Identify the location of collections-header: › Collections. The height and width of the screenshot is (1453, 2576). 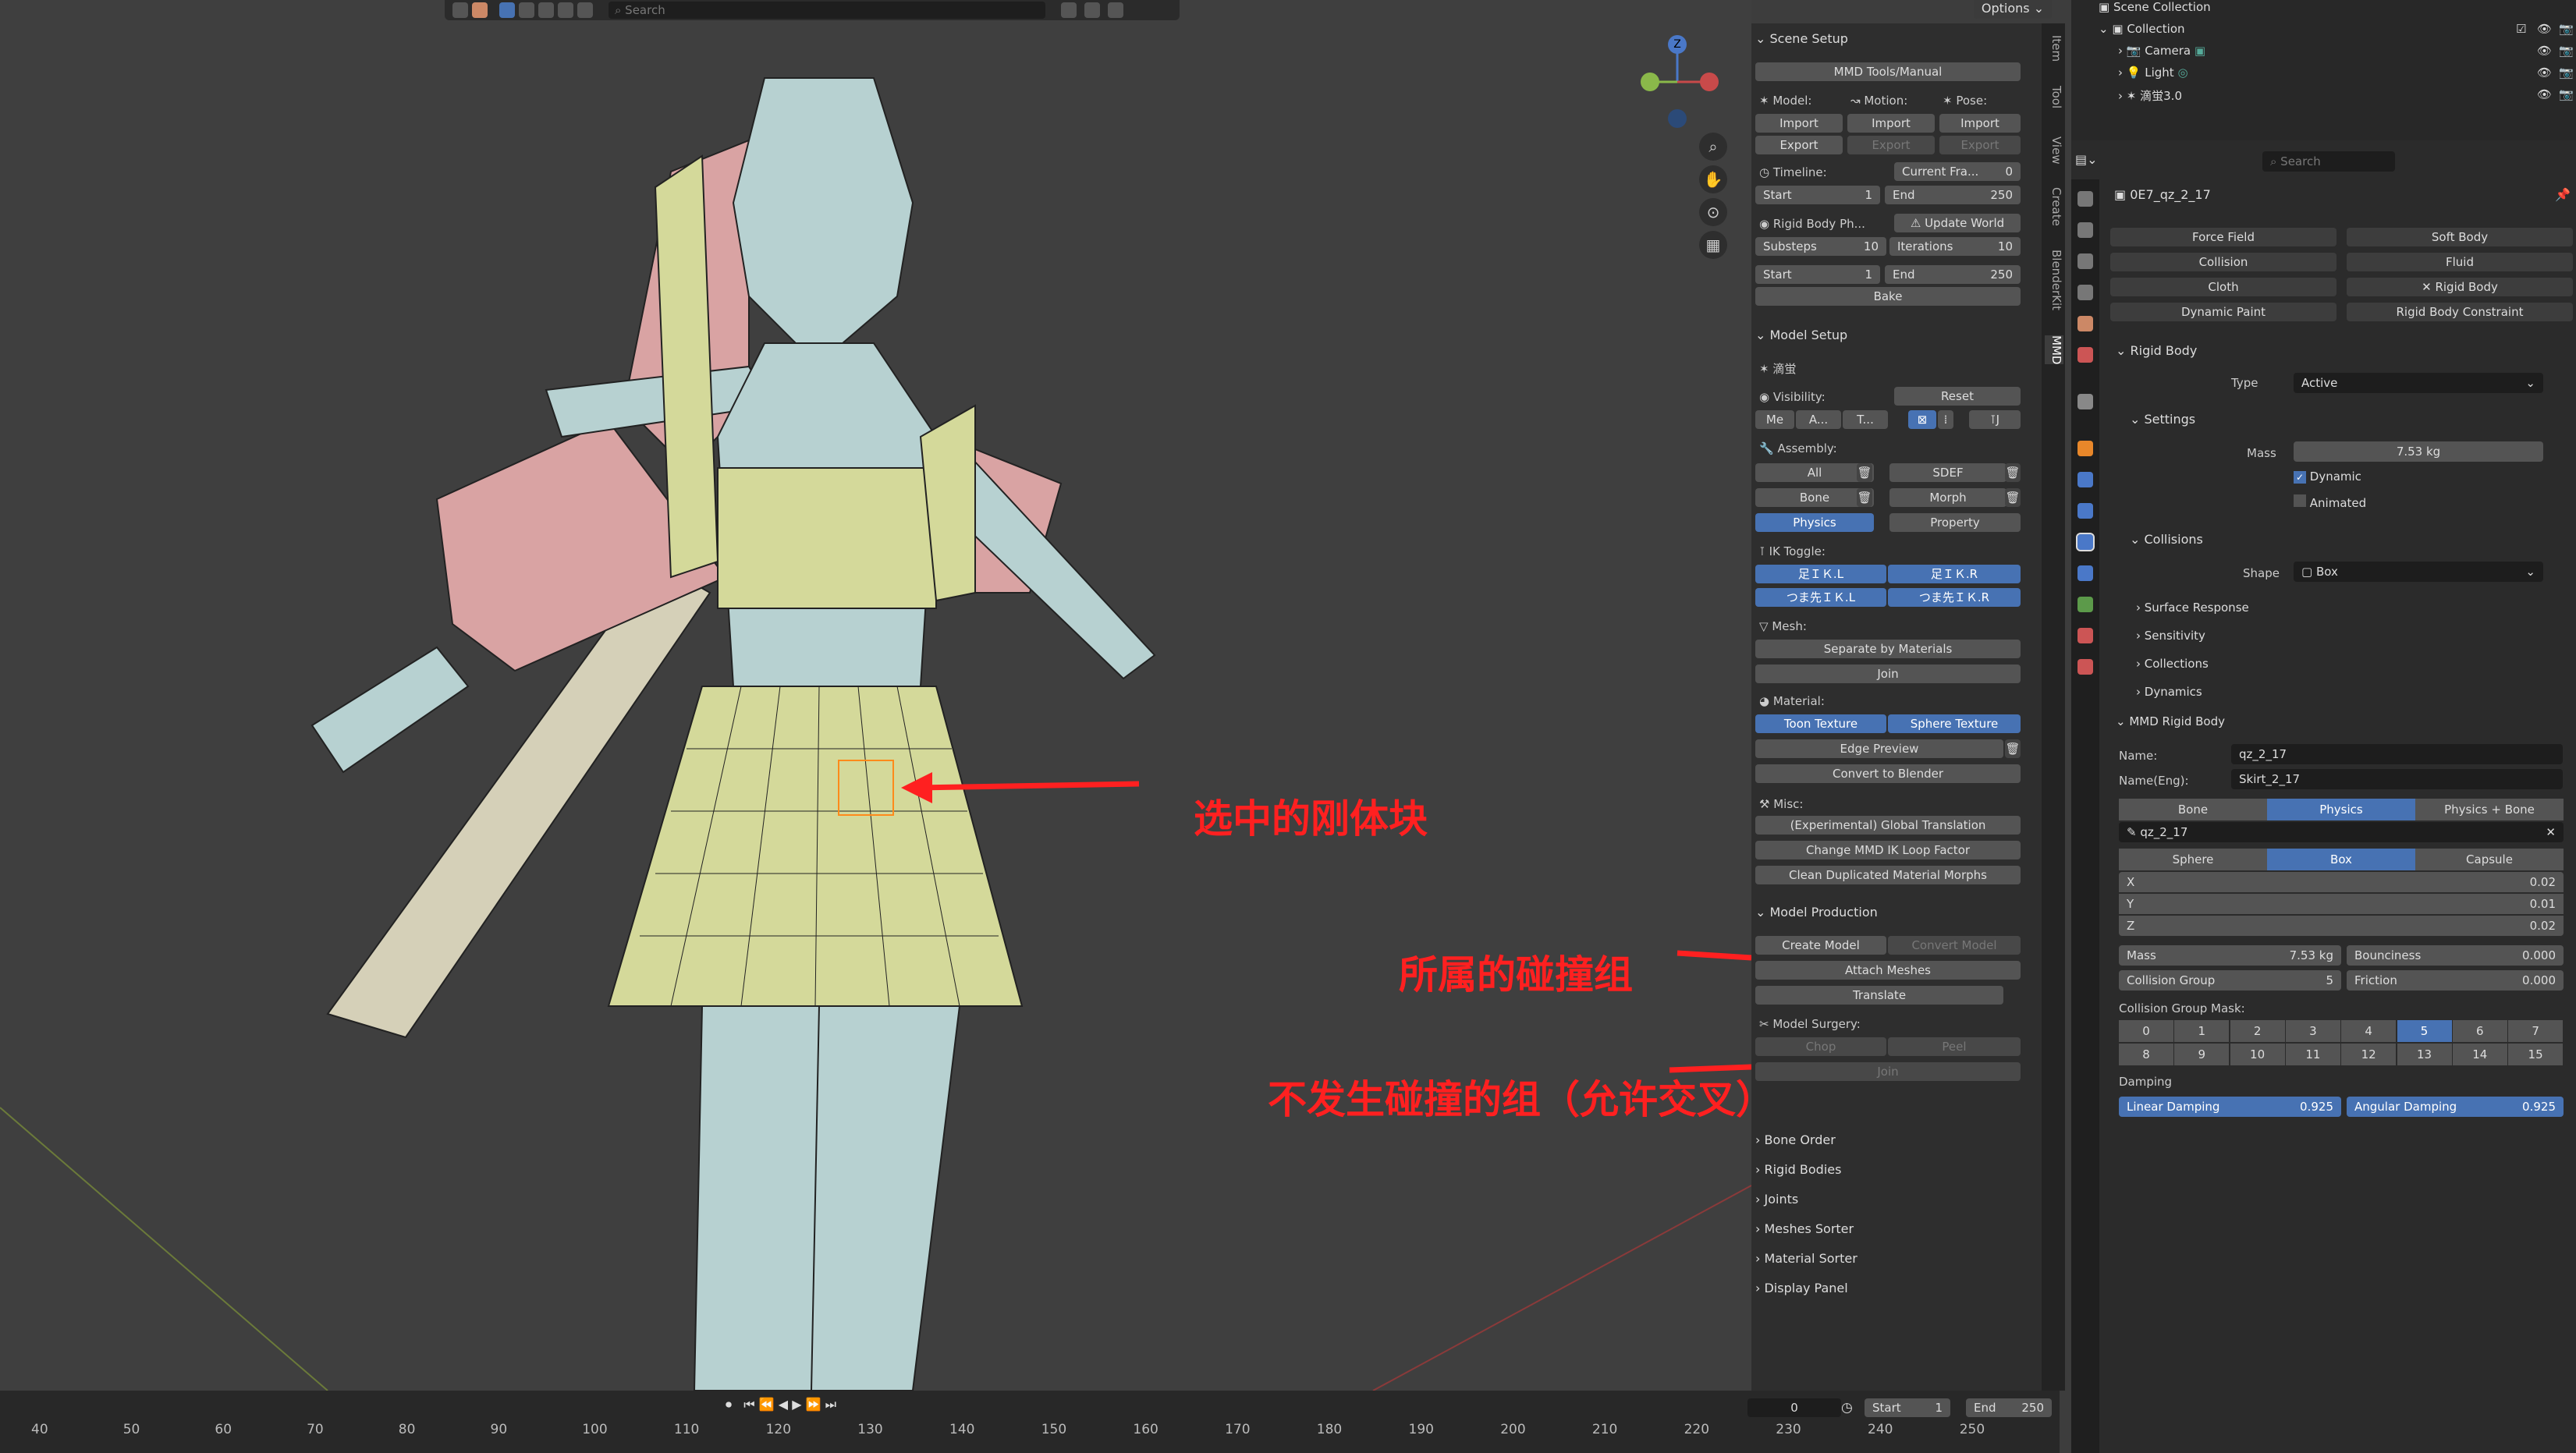
(2172, 664).